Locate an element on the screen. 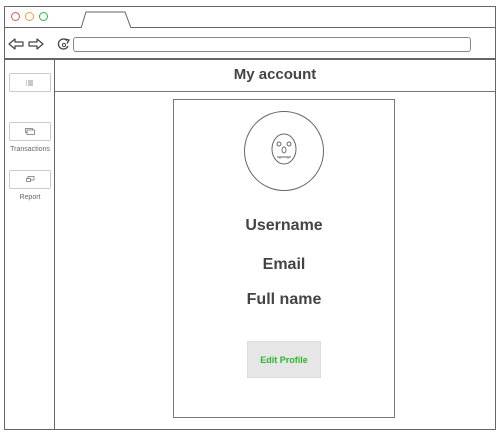  close-window-button is located at coordinates (15, 16).